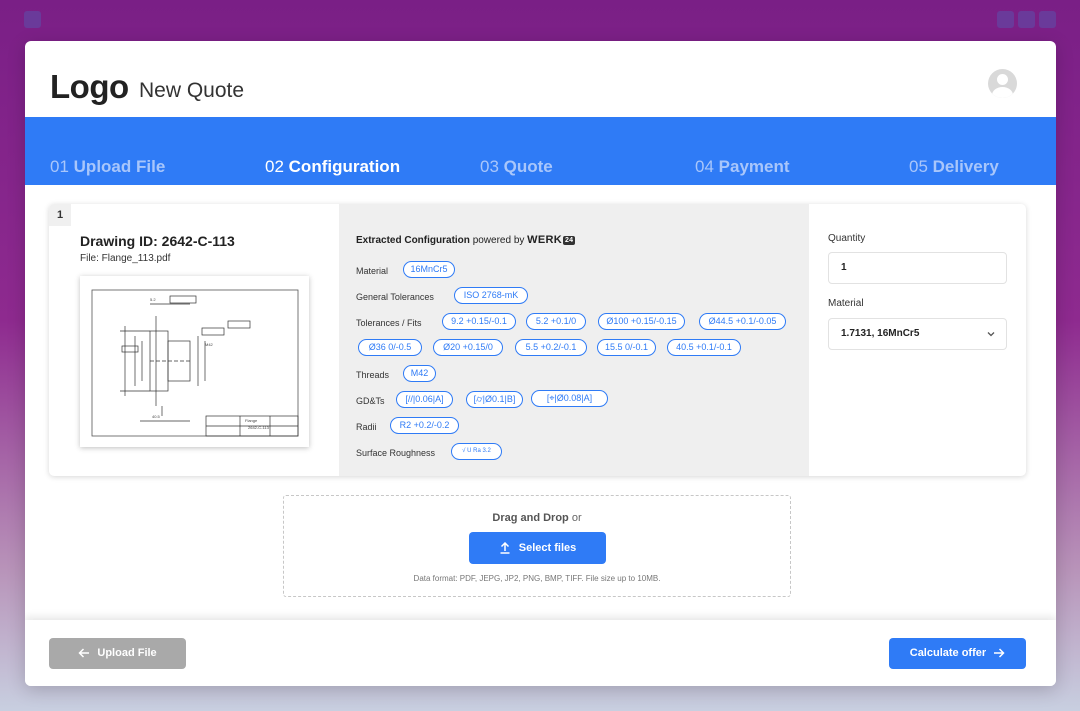 Image resolution: width=1080 pixels, height=711 pixels. I want to click on chip-gdt: [//|0.06|A], so click(424, 399).